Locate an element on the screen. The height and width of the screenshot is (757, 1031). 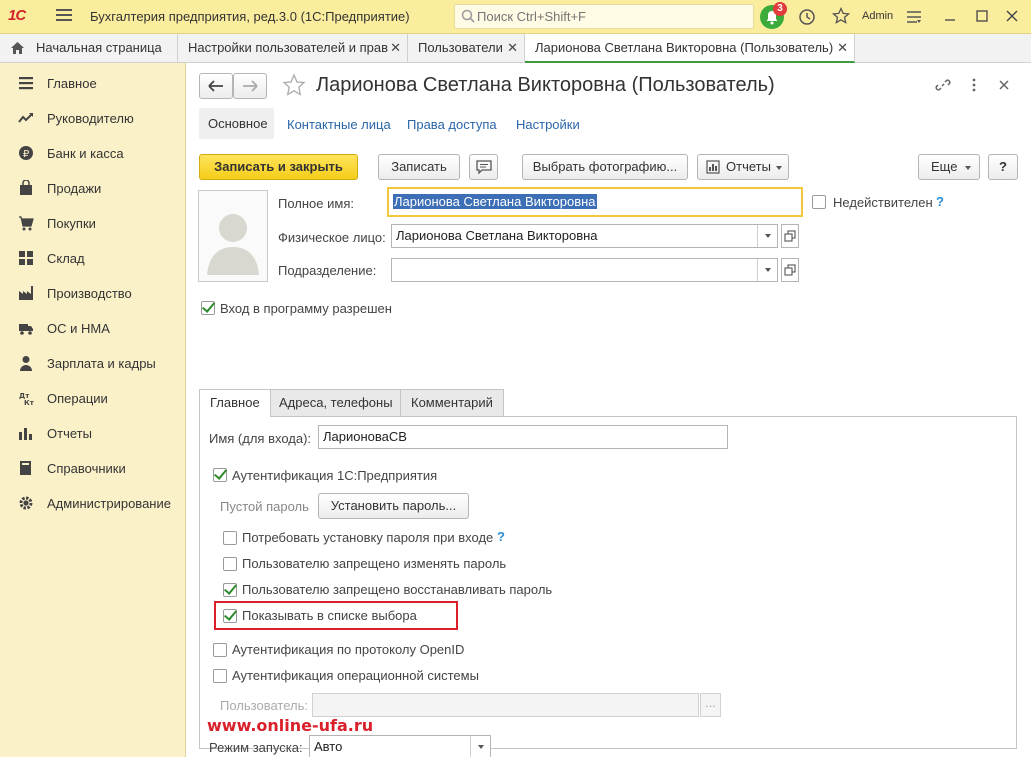
comment-button is located at coordinates (483, 167).